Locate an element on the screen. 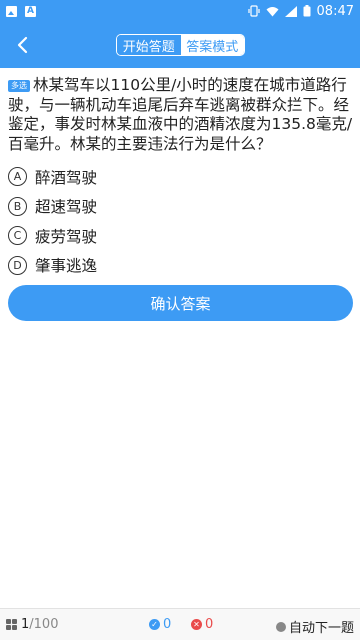 The height and width of the screenshot is (640, 360). grid-icon is located at coordinates (11, 624).